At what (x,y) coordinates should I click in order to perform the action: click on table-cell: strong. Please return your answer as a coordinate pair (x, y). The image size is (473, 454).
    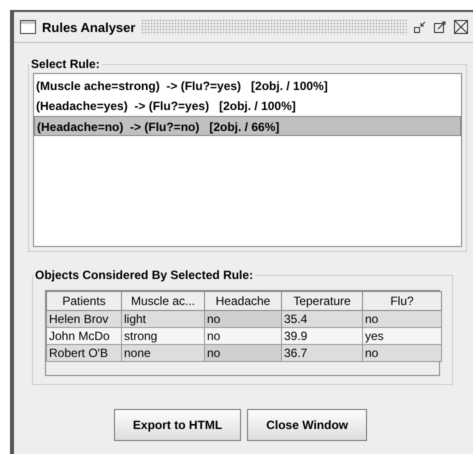
    Looking at the image, I should click on (163, 336).